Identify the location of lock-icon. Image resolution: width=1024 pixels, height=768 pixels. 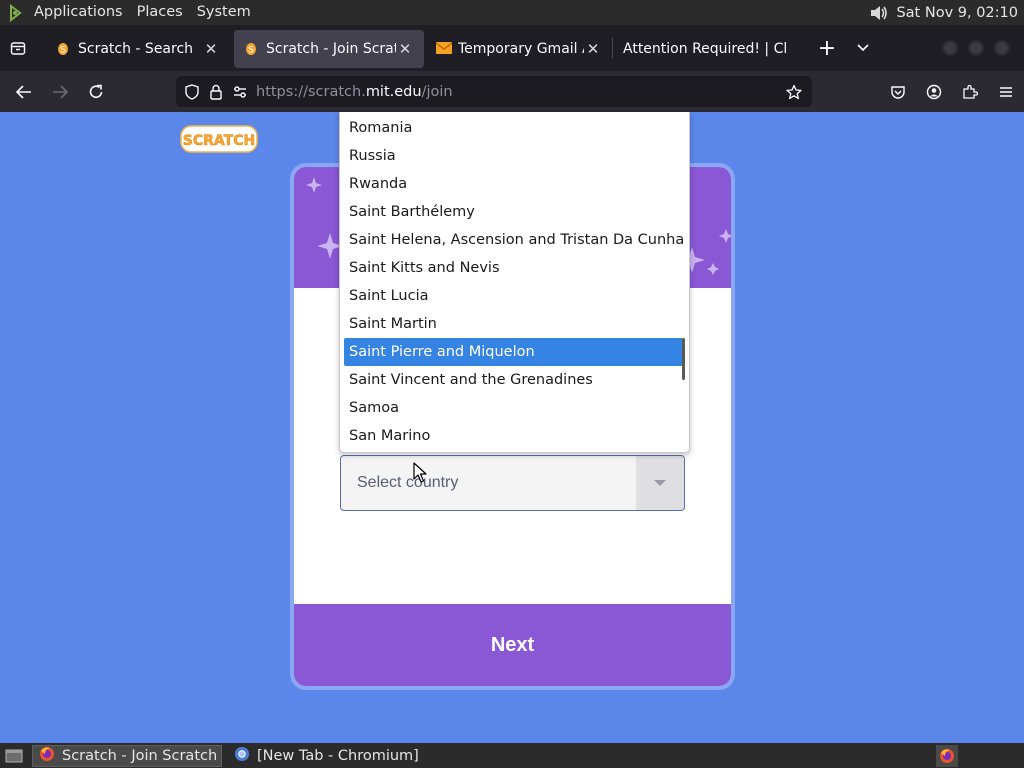
(216, 91).